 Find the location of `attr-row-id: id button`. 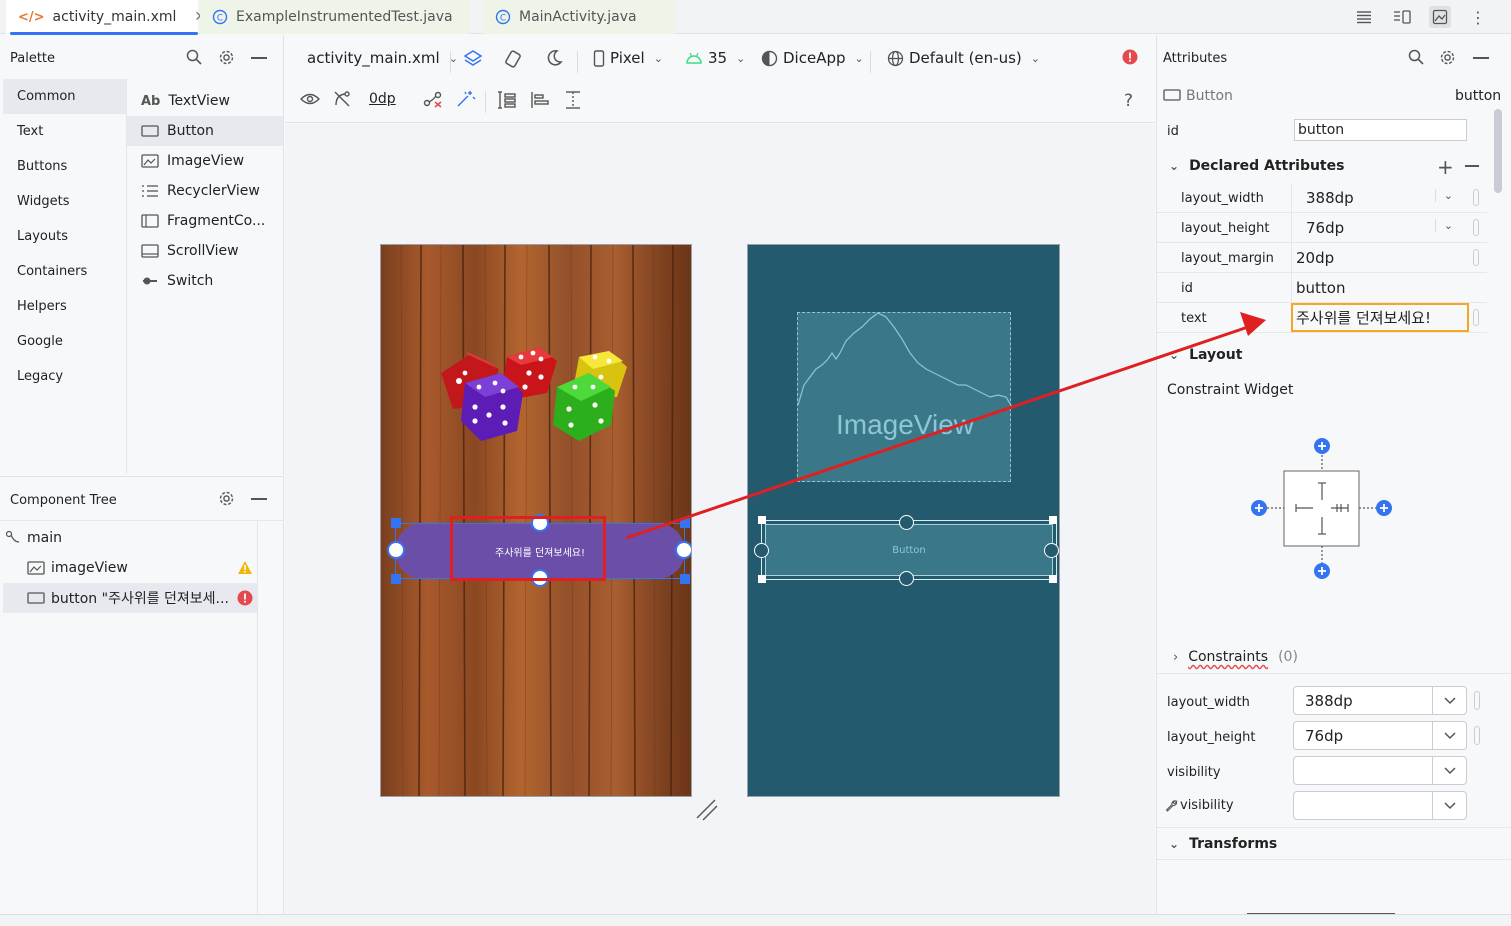

attr-row-id: id button is located at coordinates (1322, 288).